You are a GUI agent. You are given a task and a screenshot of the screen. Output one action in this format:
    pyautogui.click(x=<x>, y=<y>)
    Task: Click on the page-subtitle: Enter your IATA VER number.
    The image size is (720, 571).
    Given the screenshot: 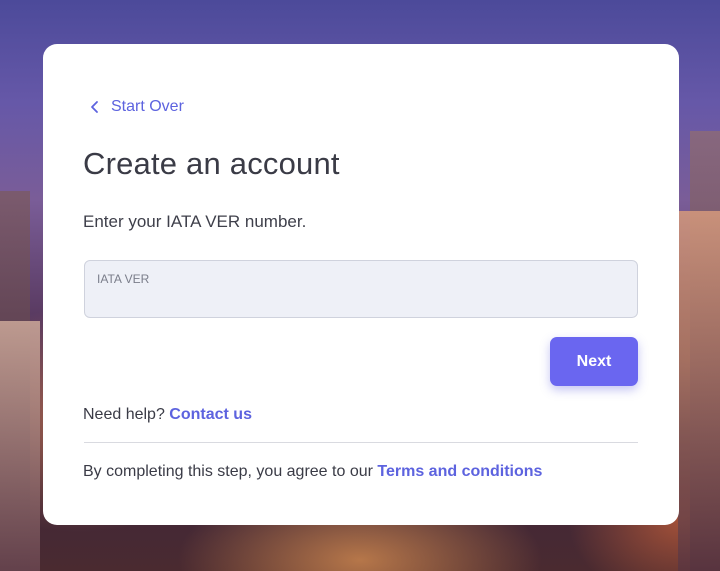 What is the action you would take?
    pyautogui.click(x=195, y=221)
    